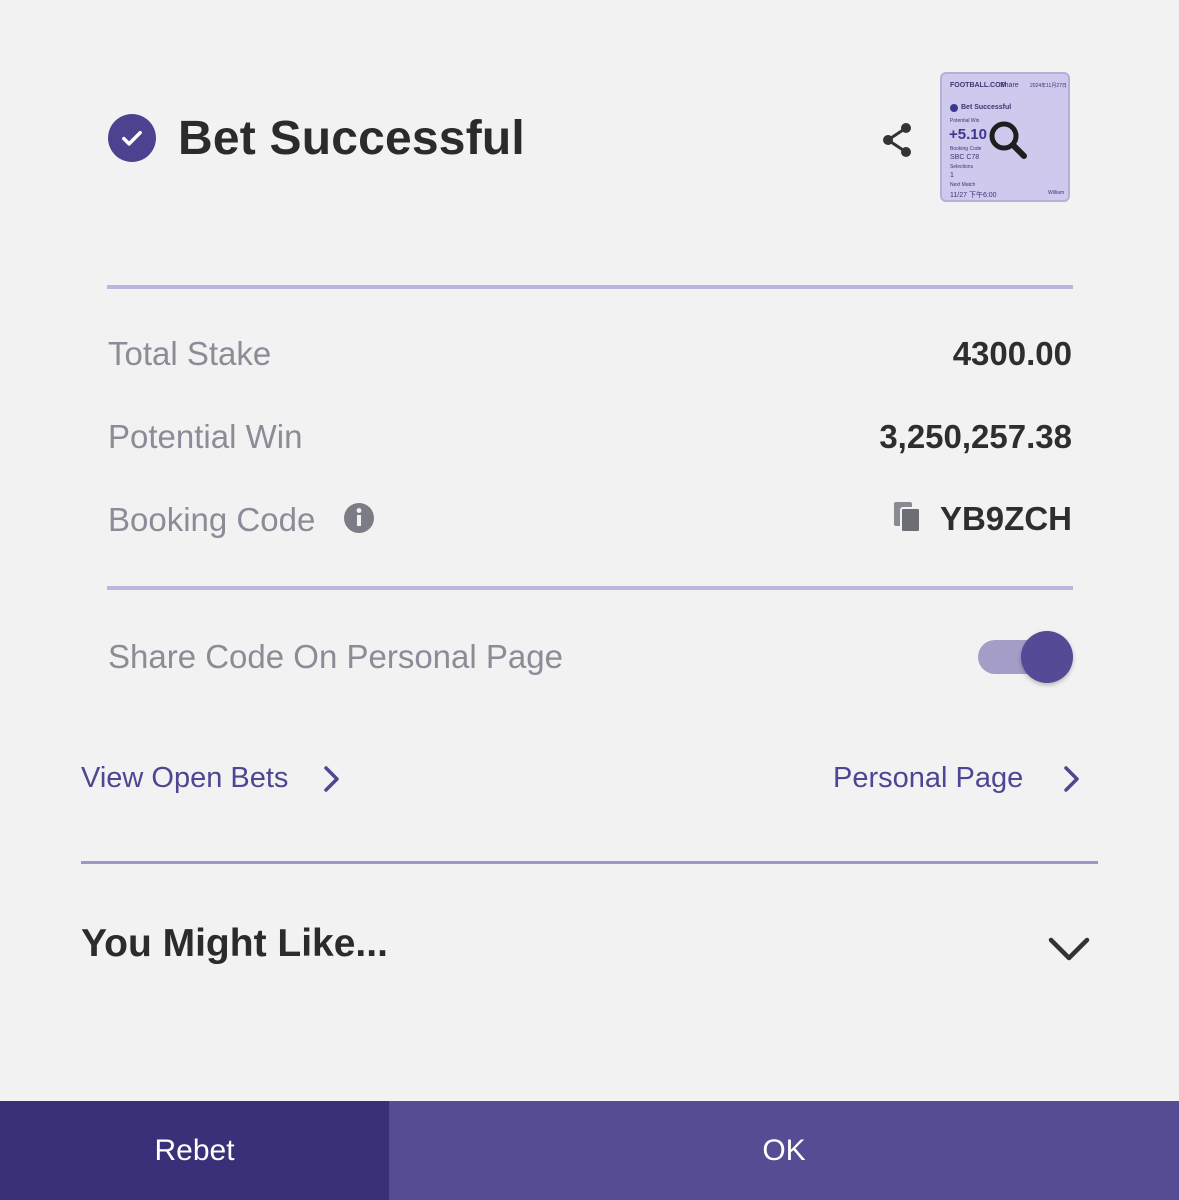  I want to click on thumb-check-icon, so click(954, 108).